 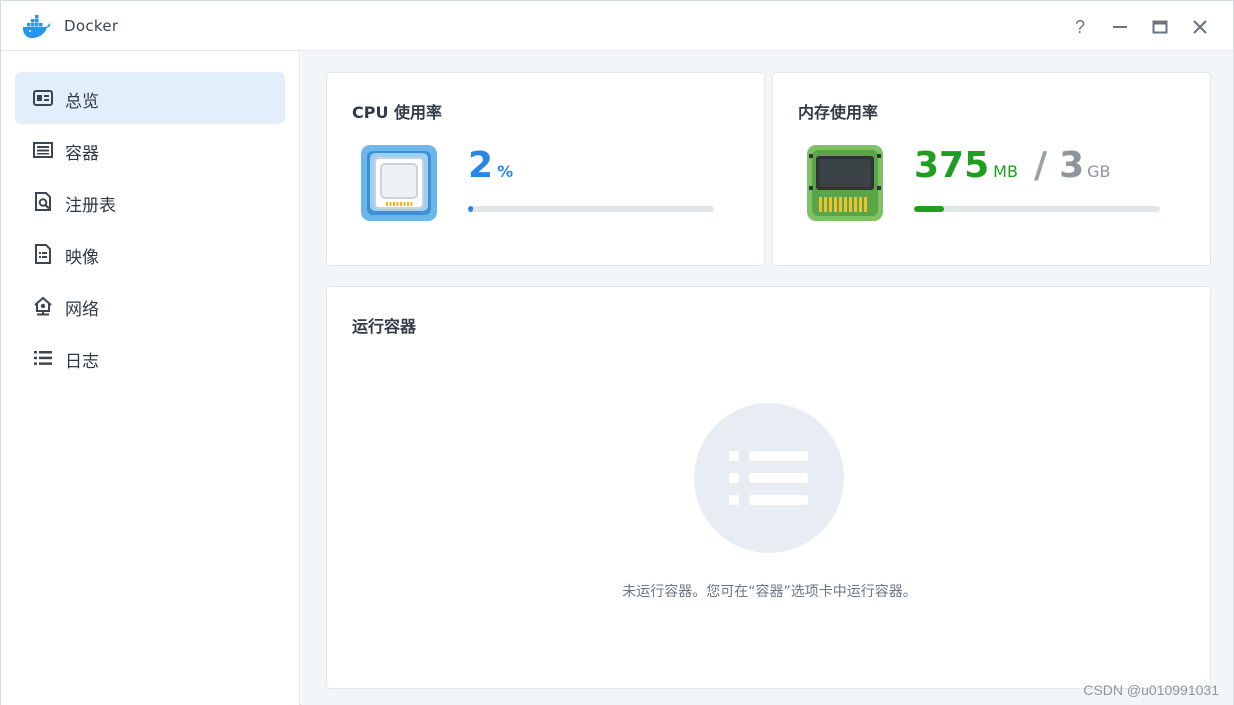 What do you see at coordinates (591, 209) in the screenshot?
I see `cpu-usage-bar` at bounding box center [591, 209].